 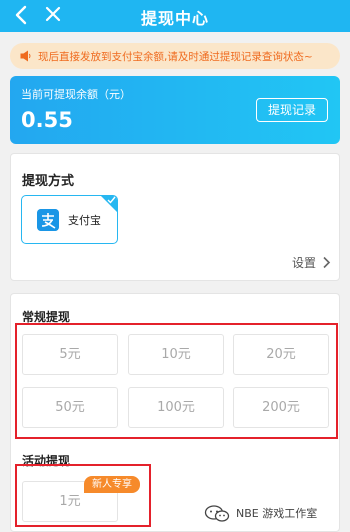 I want to click on chevron-right-icon, so click(x=327, y=262).